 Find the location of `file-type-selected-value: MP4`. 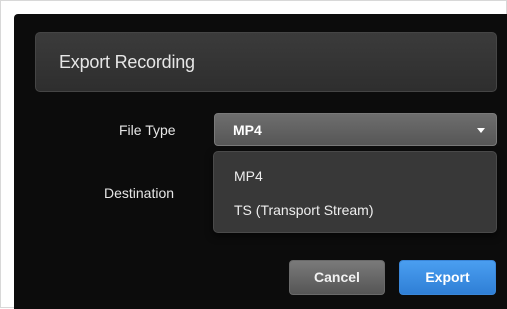

file-type-selected-value: MP4 is located at coordinates (247, 130).